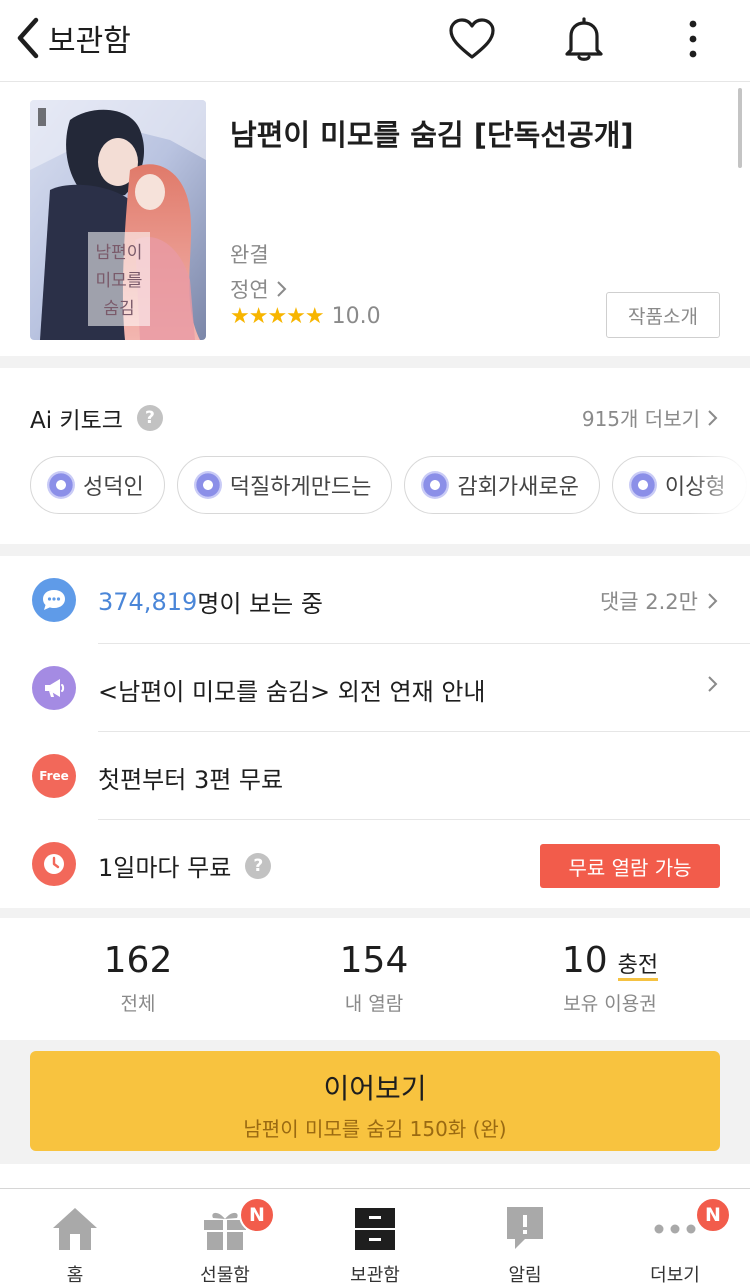  What do you see at coordinates (640, 419) in the screenshot?
I see `keytalk-more-text: 915개 더보기` at bounding box center [640, 419].